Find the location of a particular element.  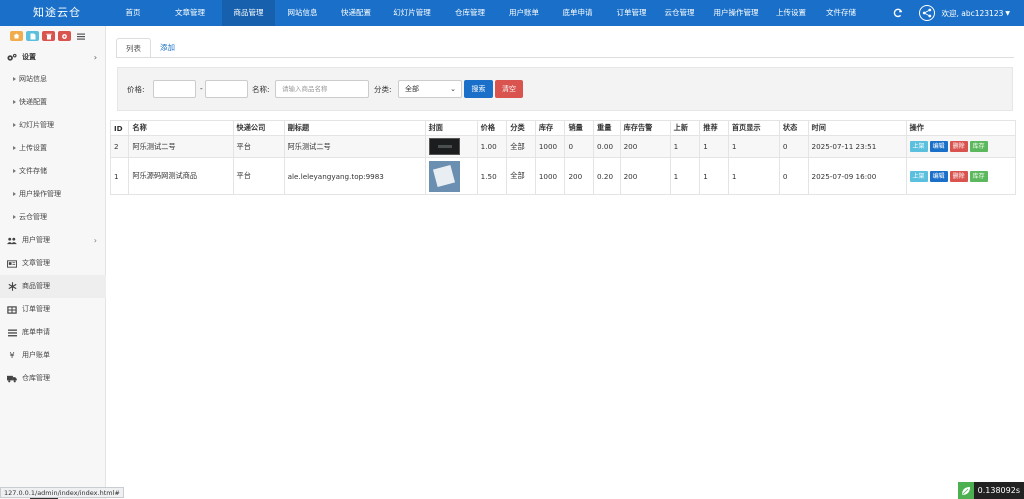

col-header: ID is located at coordinates (119, 128).